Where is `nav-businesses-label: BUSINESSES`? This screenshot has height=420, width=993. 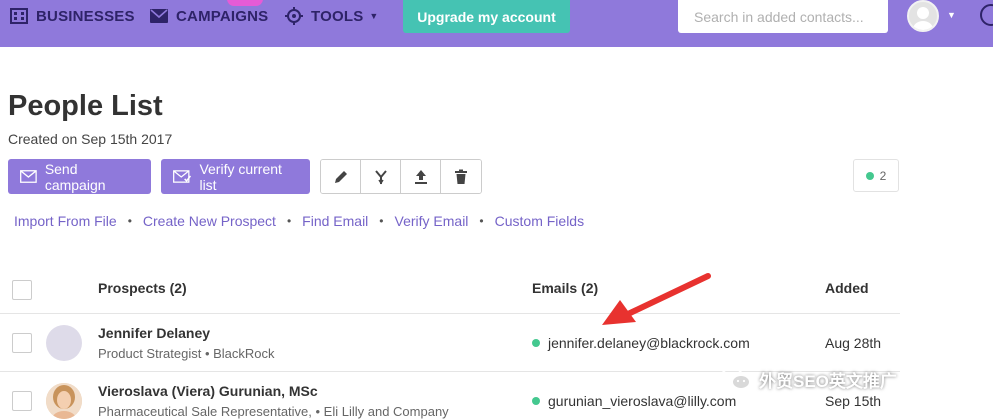
nav-businesses-label: BUSINESSES is located at coordinates (85, 16).